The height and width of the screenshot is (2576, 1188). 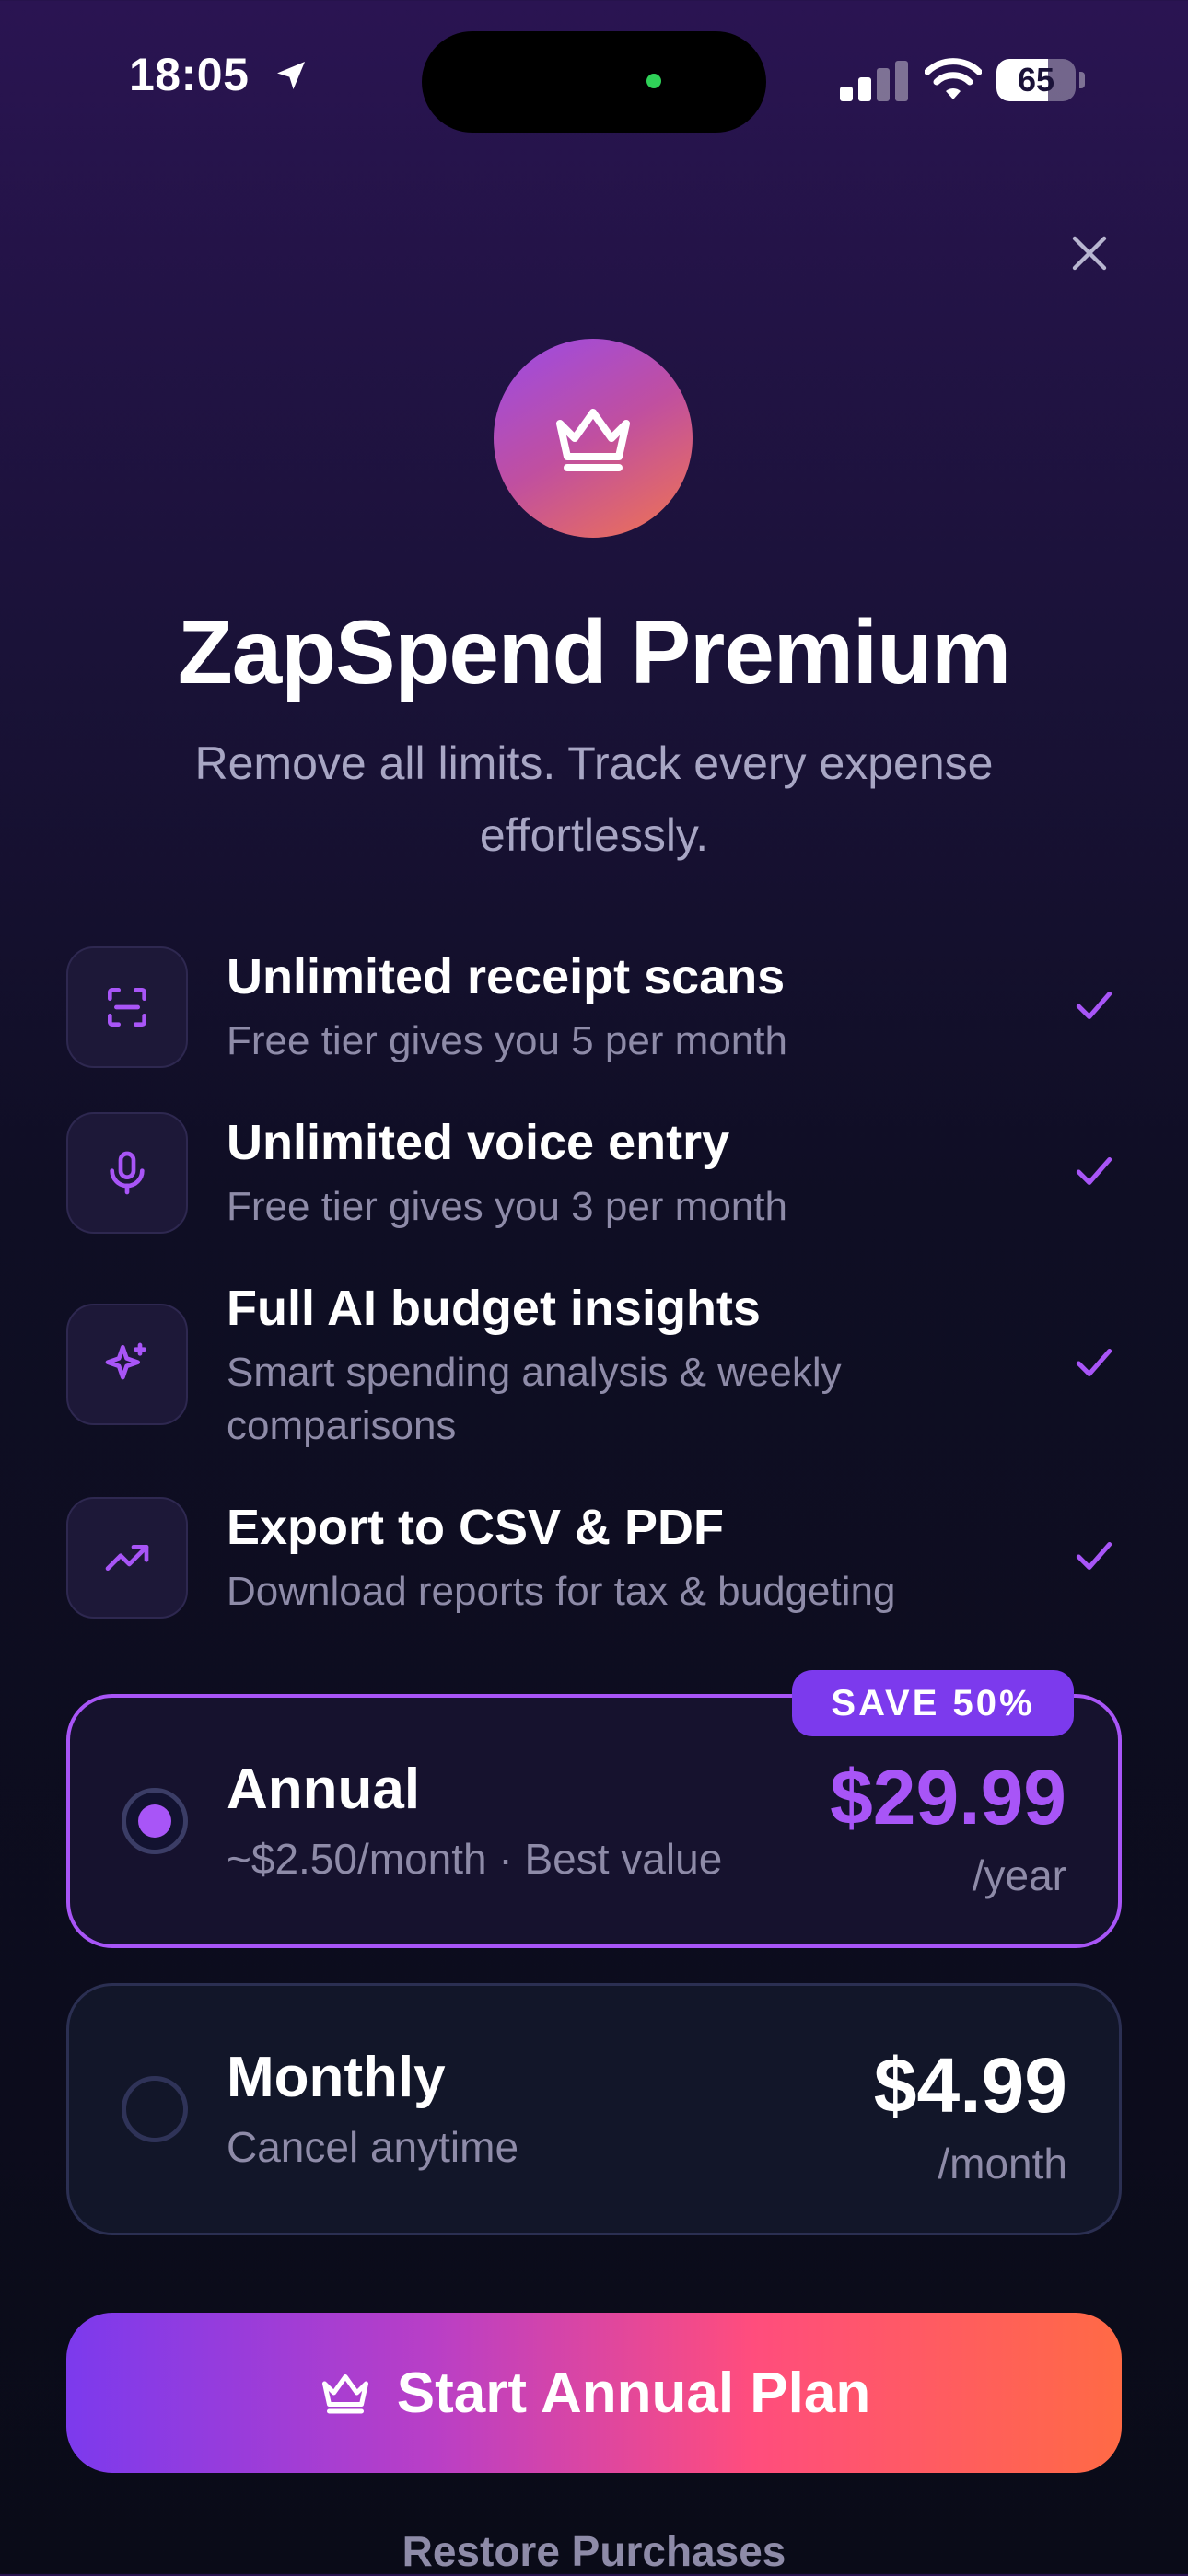 I want to click on sparkles-icon, so click(x=126, y=1361).